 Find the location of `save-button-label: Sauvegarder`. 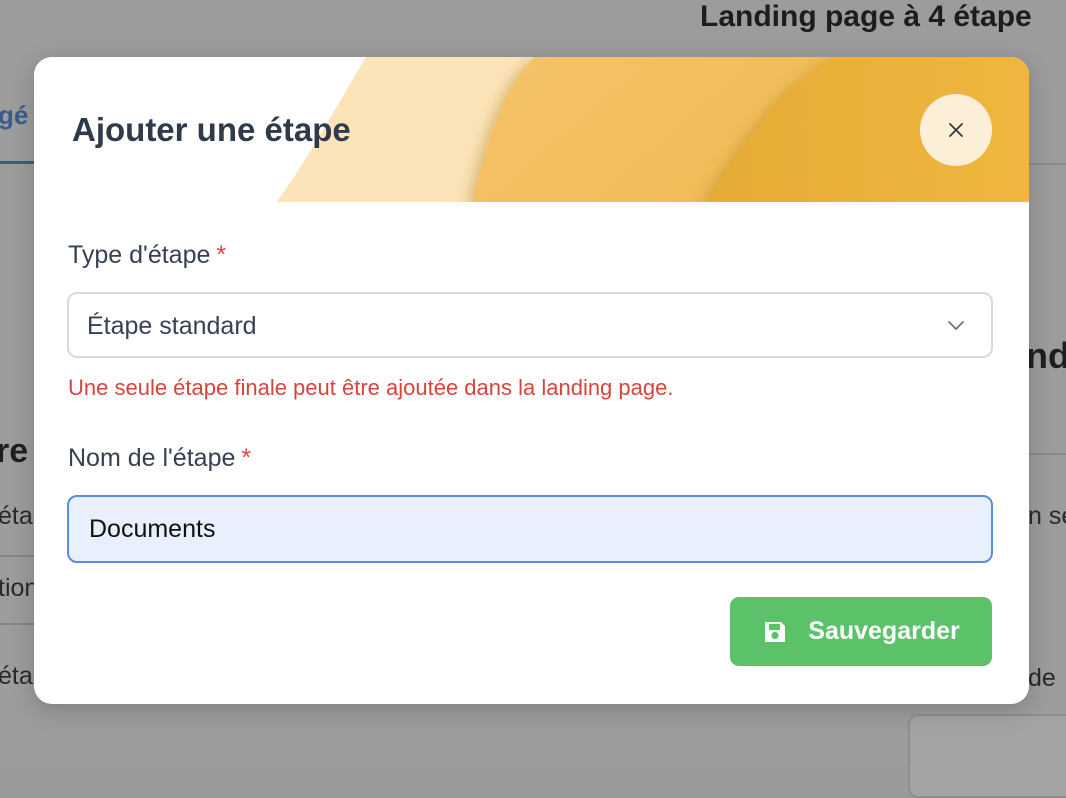

save-button-label: Sauvegarder is located at coordinates (884, 631).